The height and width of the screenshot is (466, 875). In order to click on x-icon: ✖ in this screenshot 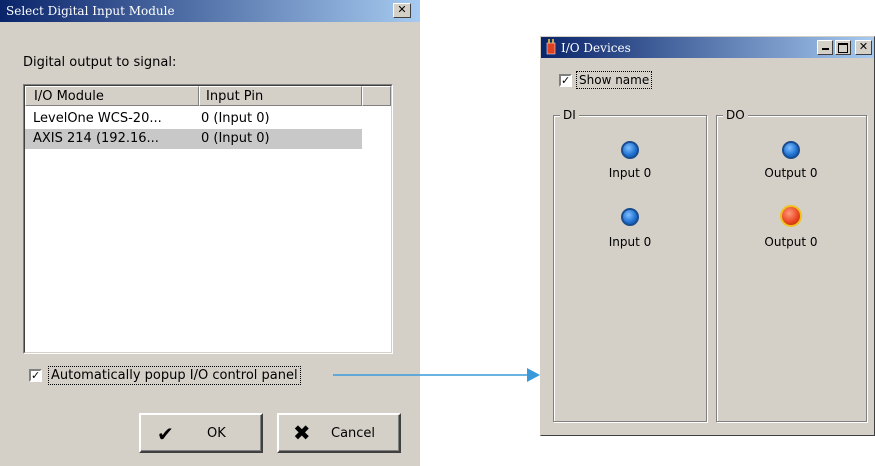, I will do `click(302, 433)`.